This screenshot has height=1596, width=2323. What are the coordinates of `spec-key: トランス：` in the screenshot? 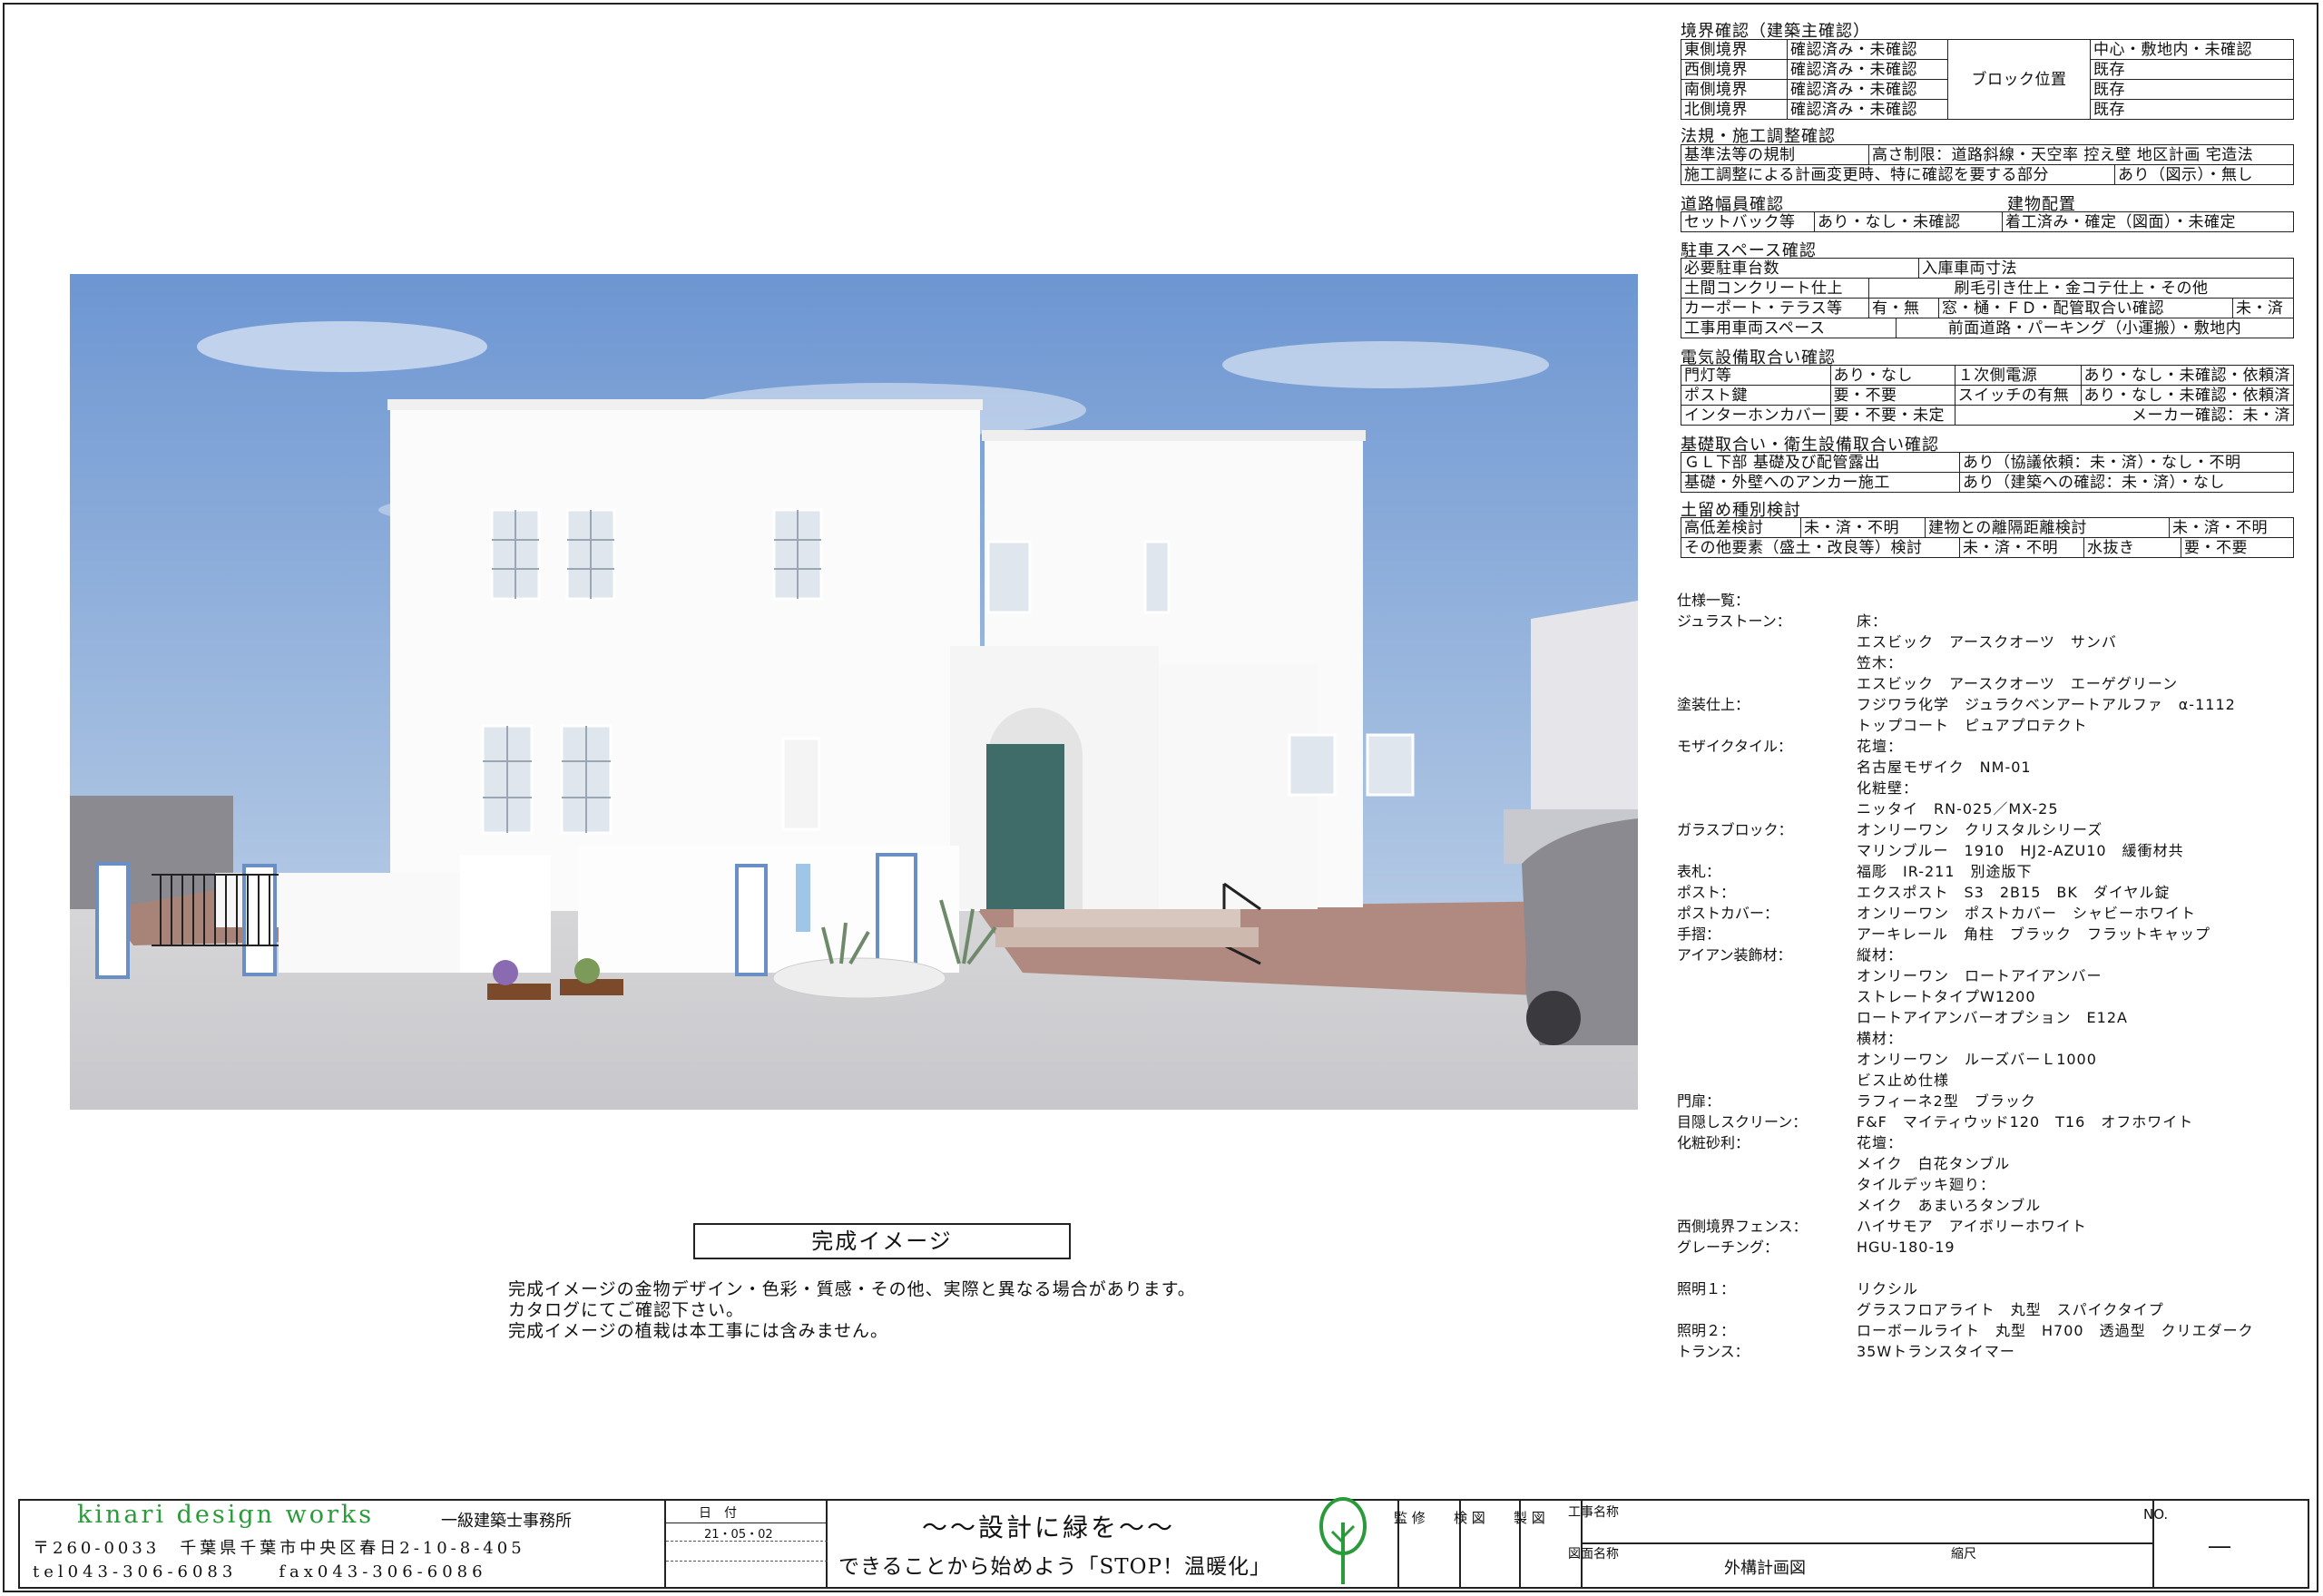 It's located at (1714, 1351).